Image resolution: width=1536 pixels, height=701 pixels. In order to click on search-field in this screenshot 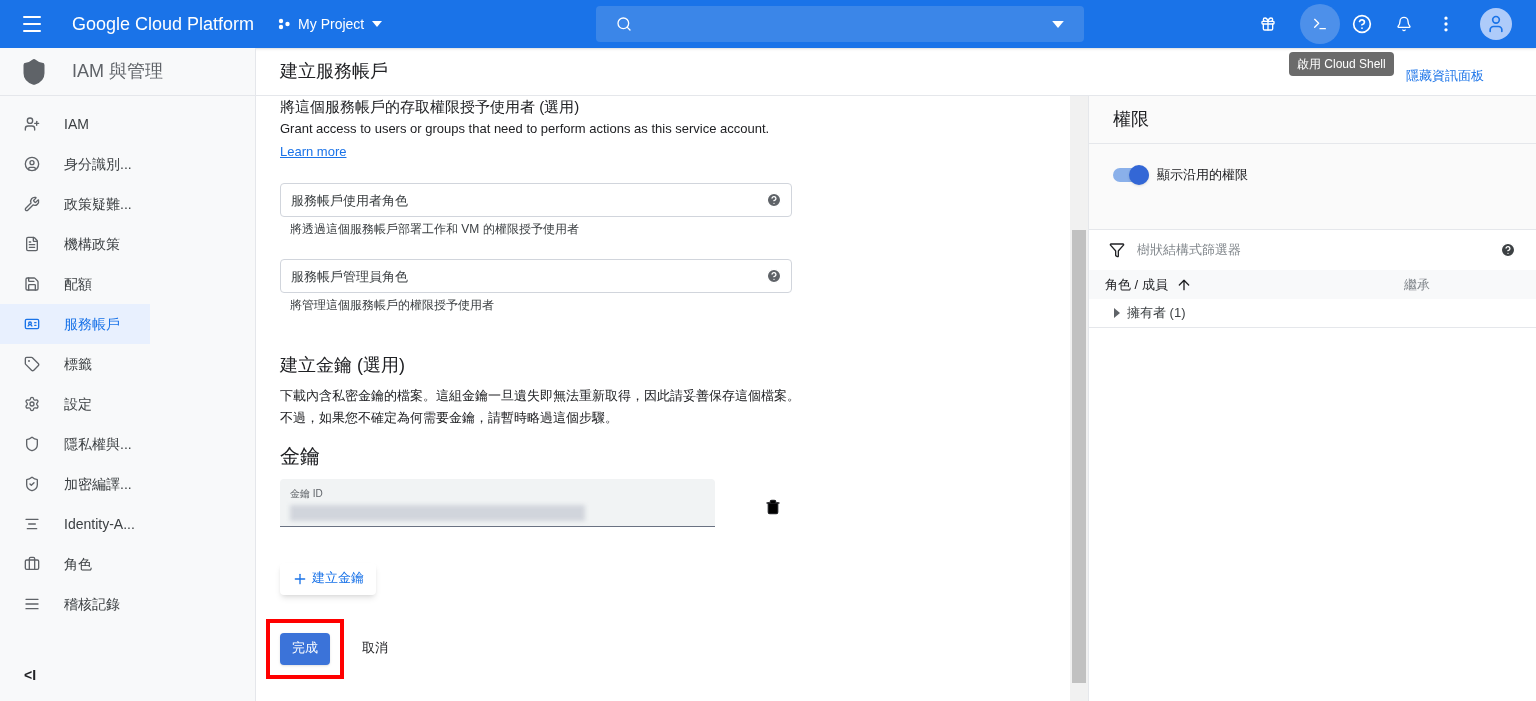, I will do `click(840, 24)`.